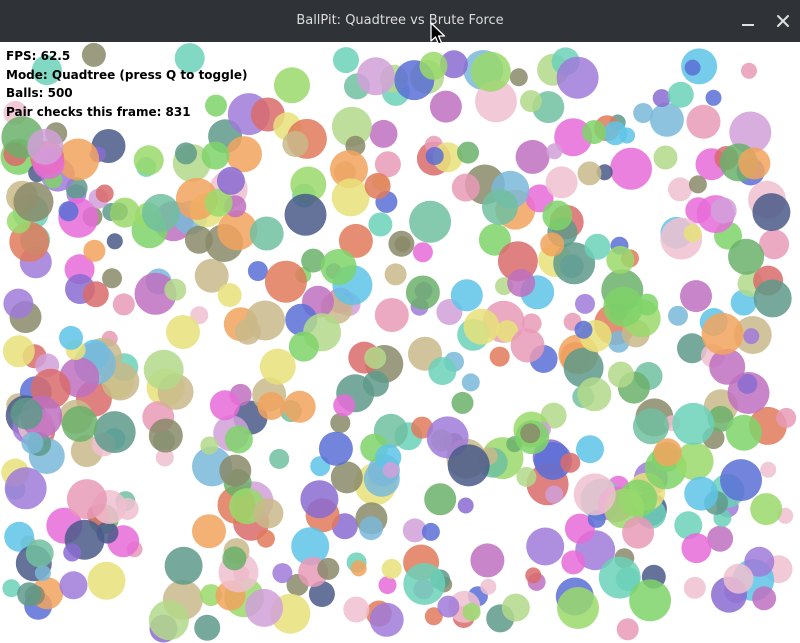 The height and width of the screenshot is (643, 800). I want to click on close-icon, so click(783, 21).